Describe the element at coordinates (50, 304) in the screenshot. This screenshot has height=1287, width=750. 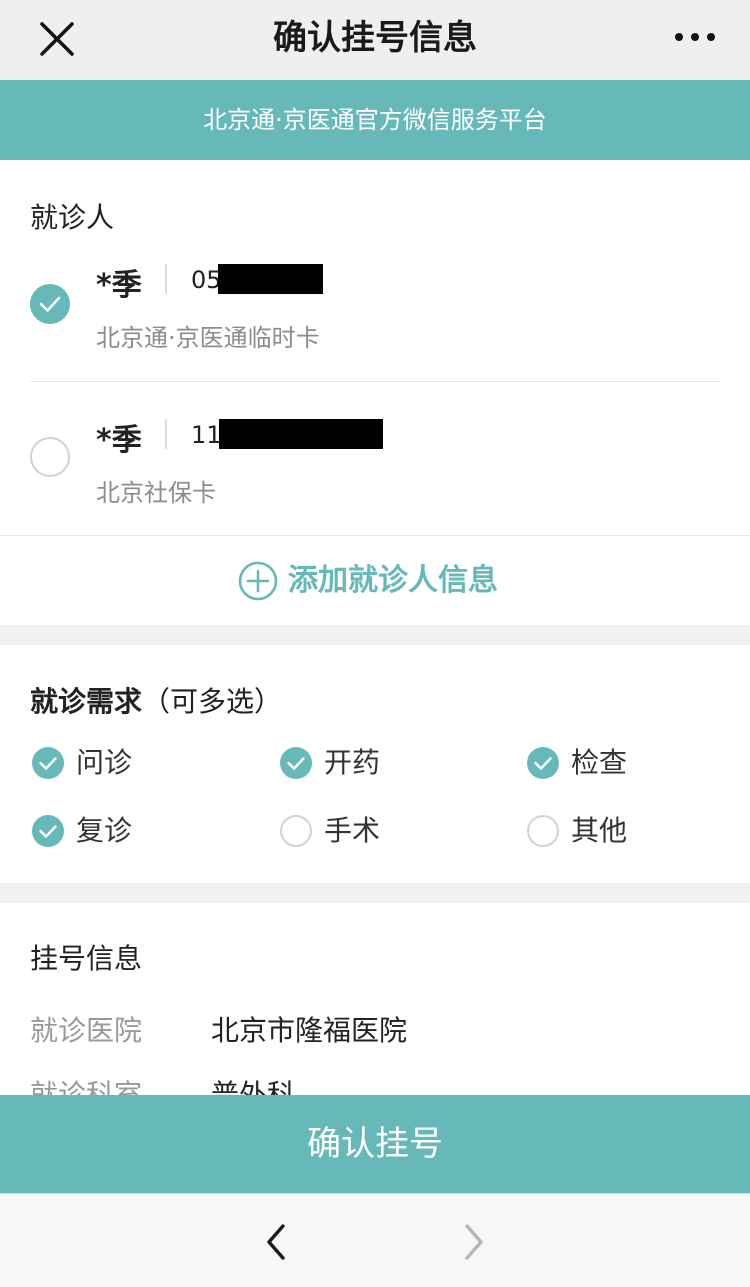
I see `selected-radio-icon` at that location.